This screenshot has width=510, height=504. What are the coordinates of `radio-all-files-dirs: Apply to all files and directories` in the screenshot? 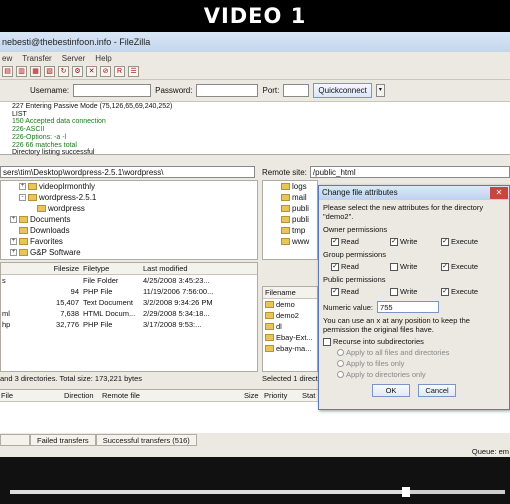 It's located at (414, 352).